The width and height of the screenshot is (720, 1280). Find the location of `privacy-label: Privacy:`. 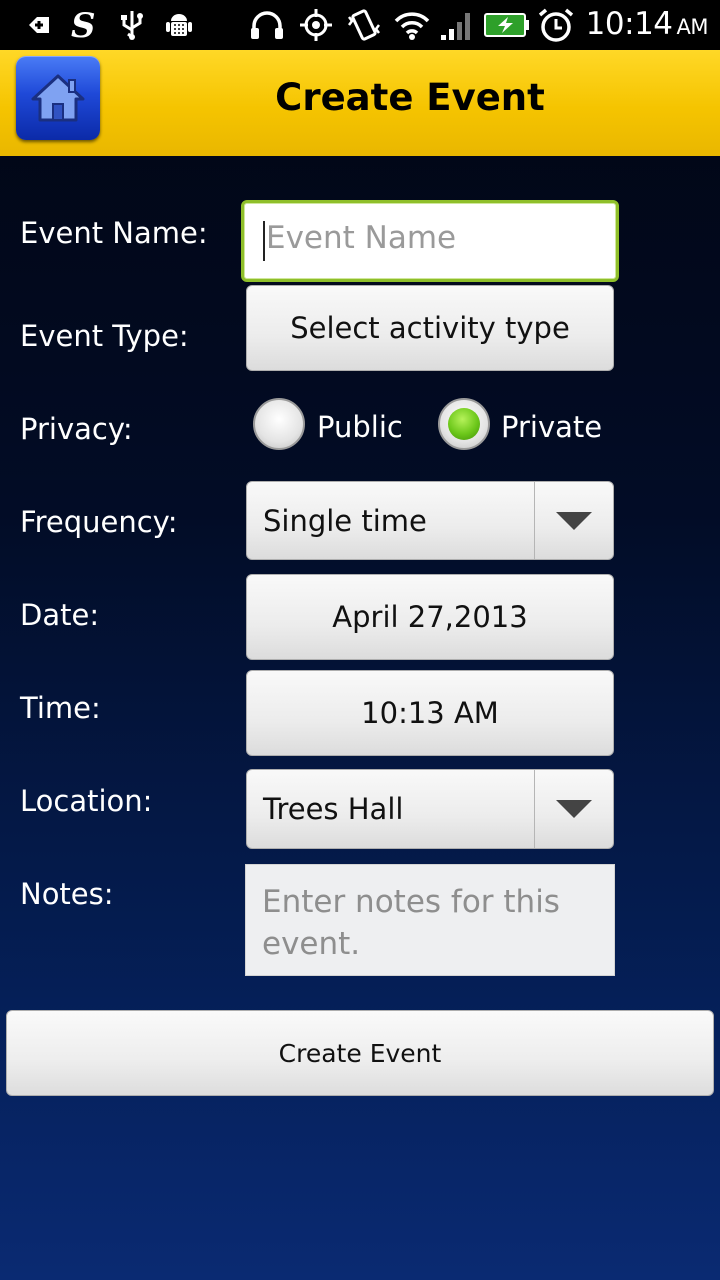

privacy-label: Privacy: is located at coordinates (76, 429).